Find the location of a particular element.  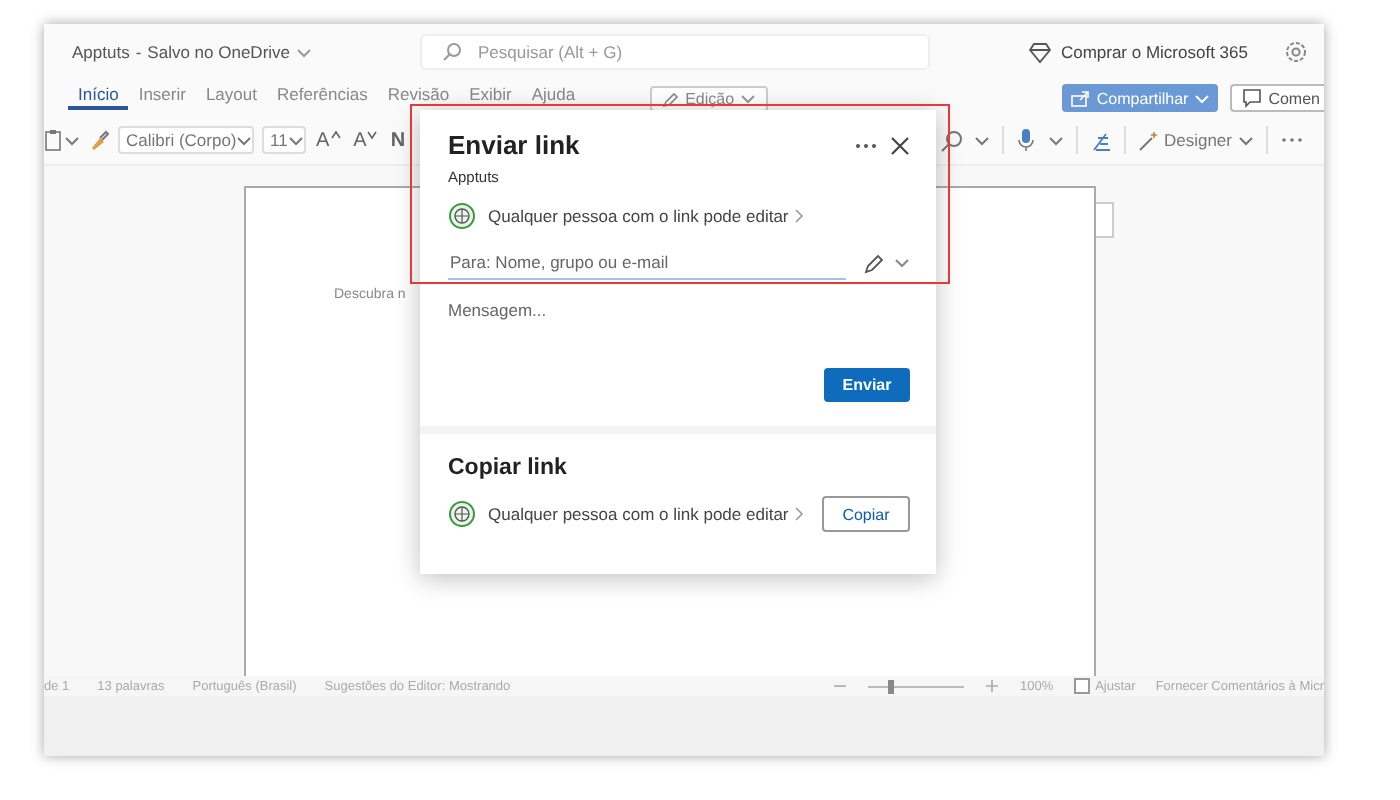

copy-button: Copiar is located at coordinates (866, 514).